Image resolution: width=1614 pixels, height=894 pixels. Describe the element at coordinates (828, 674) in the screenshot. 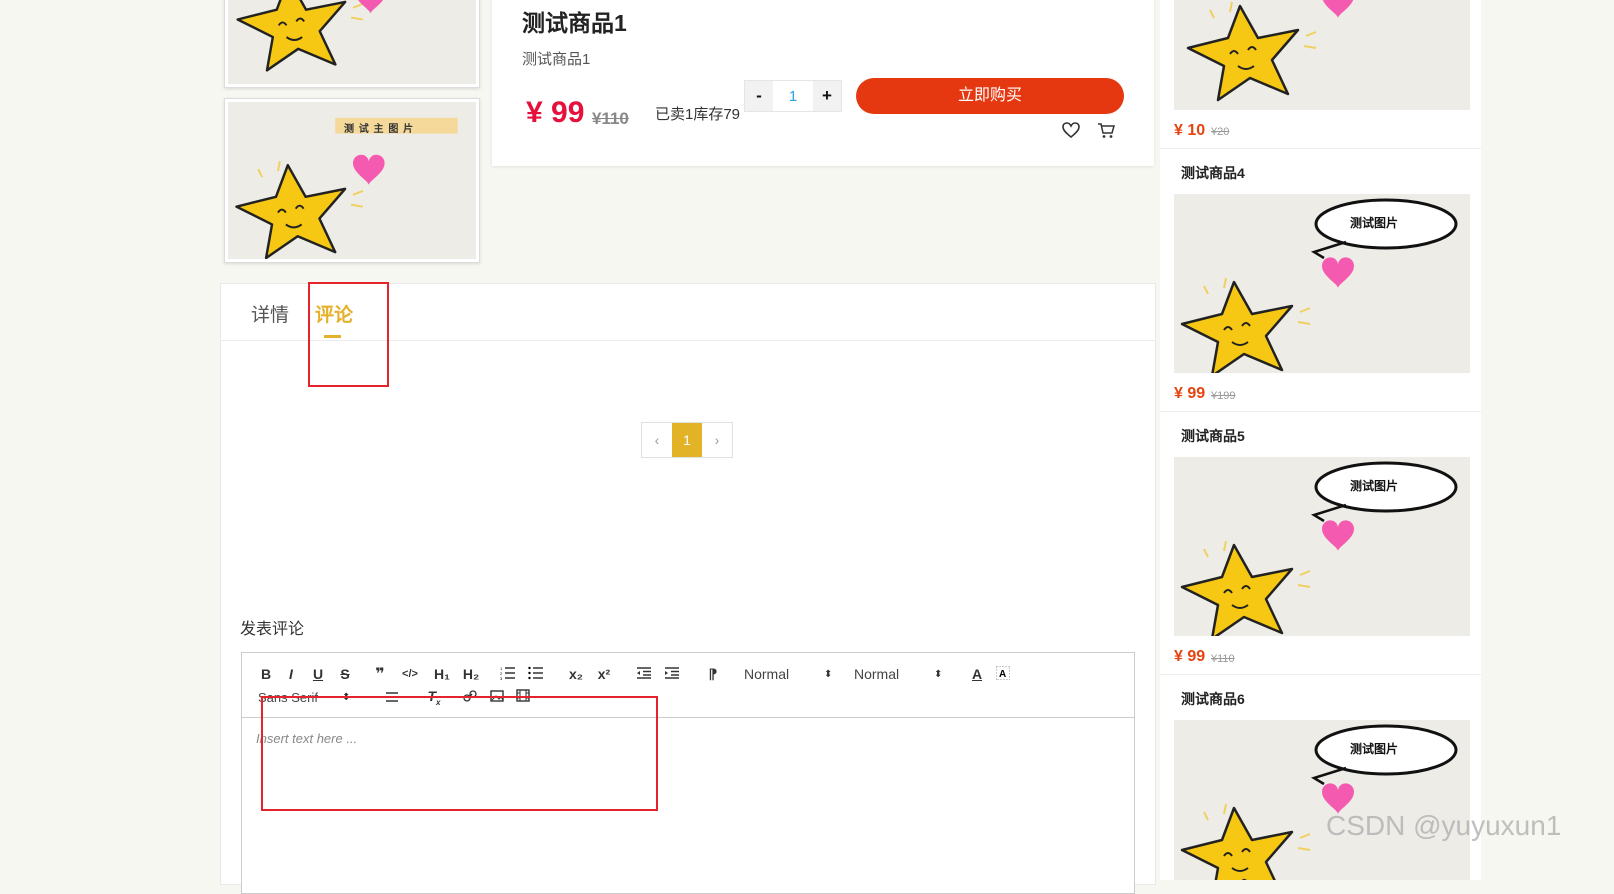

I see `size-select-arrows-icon: ⬍` at that location.